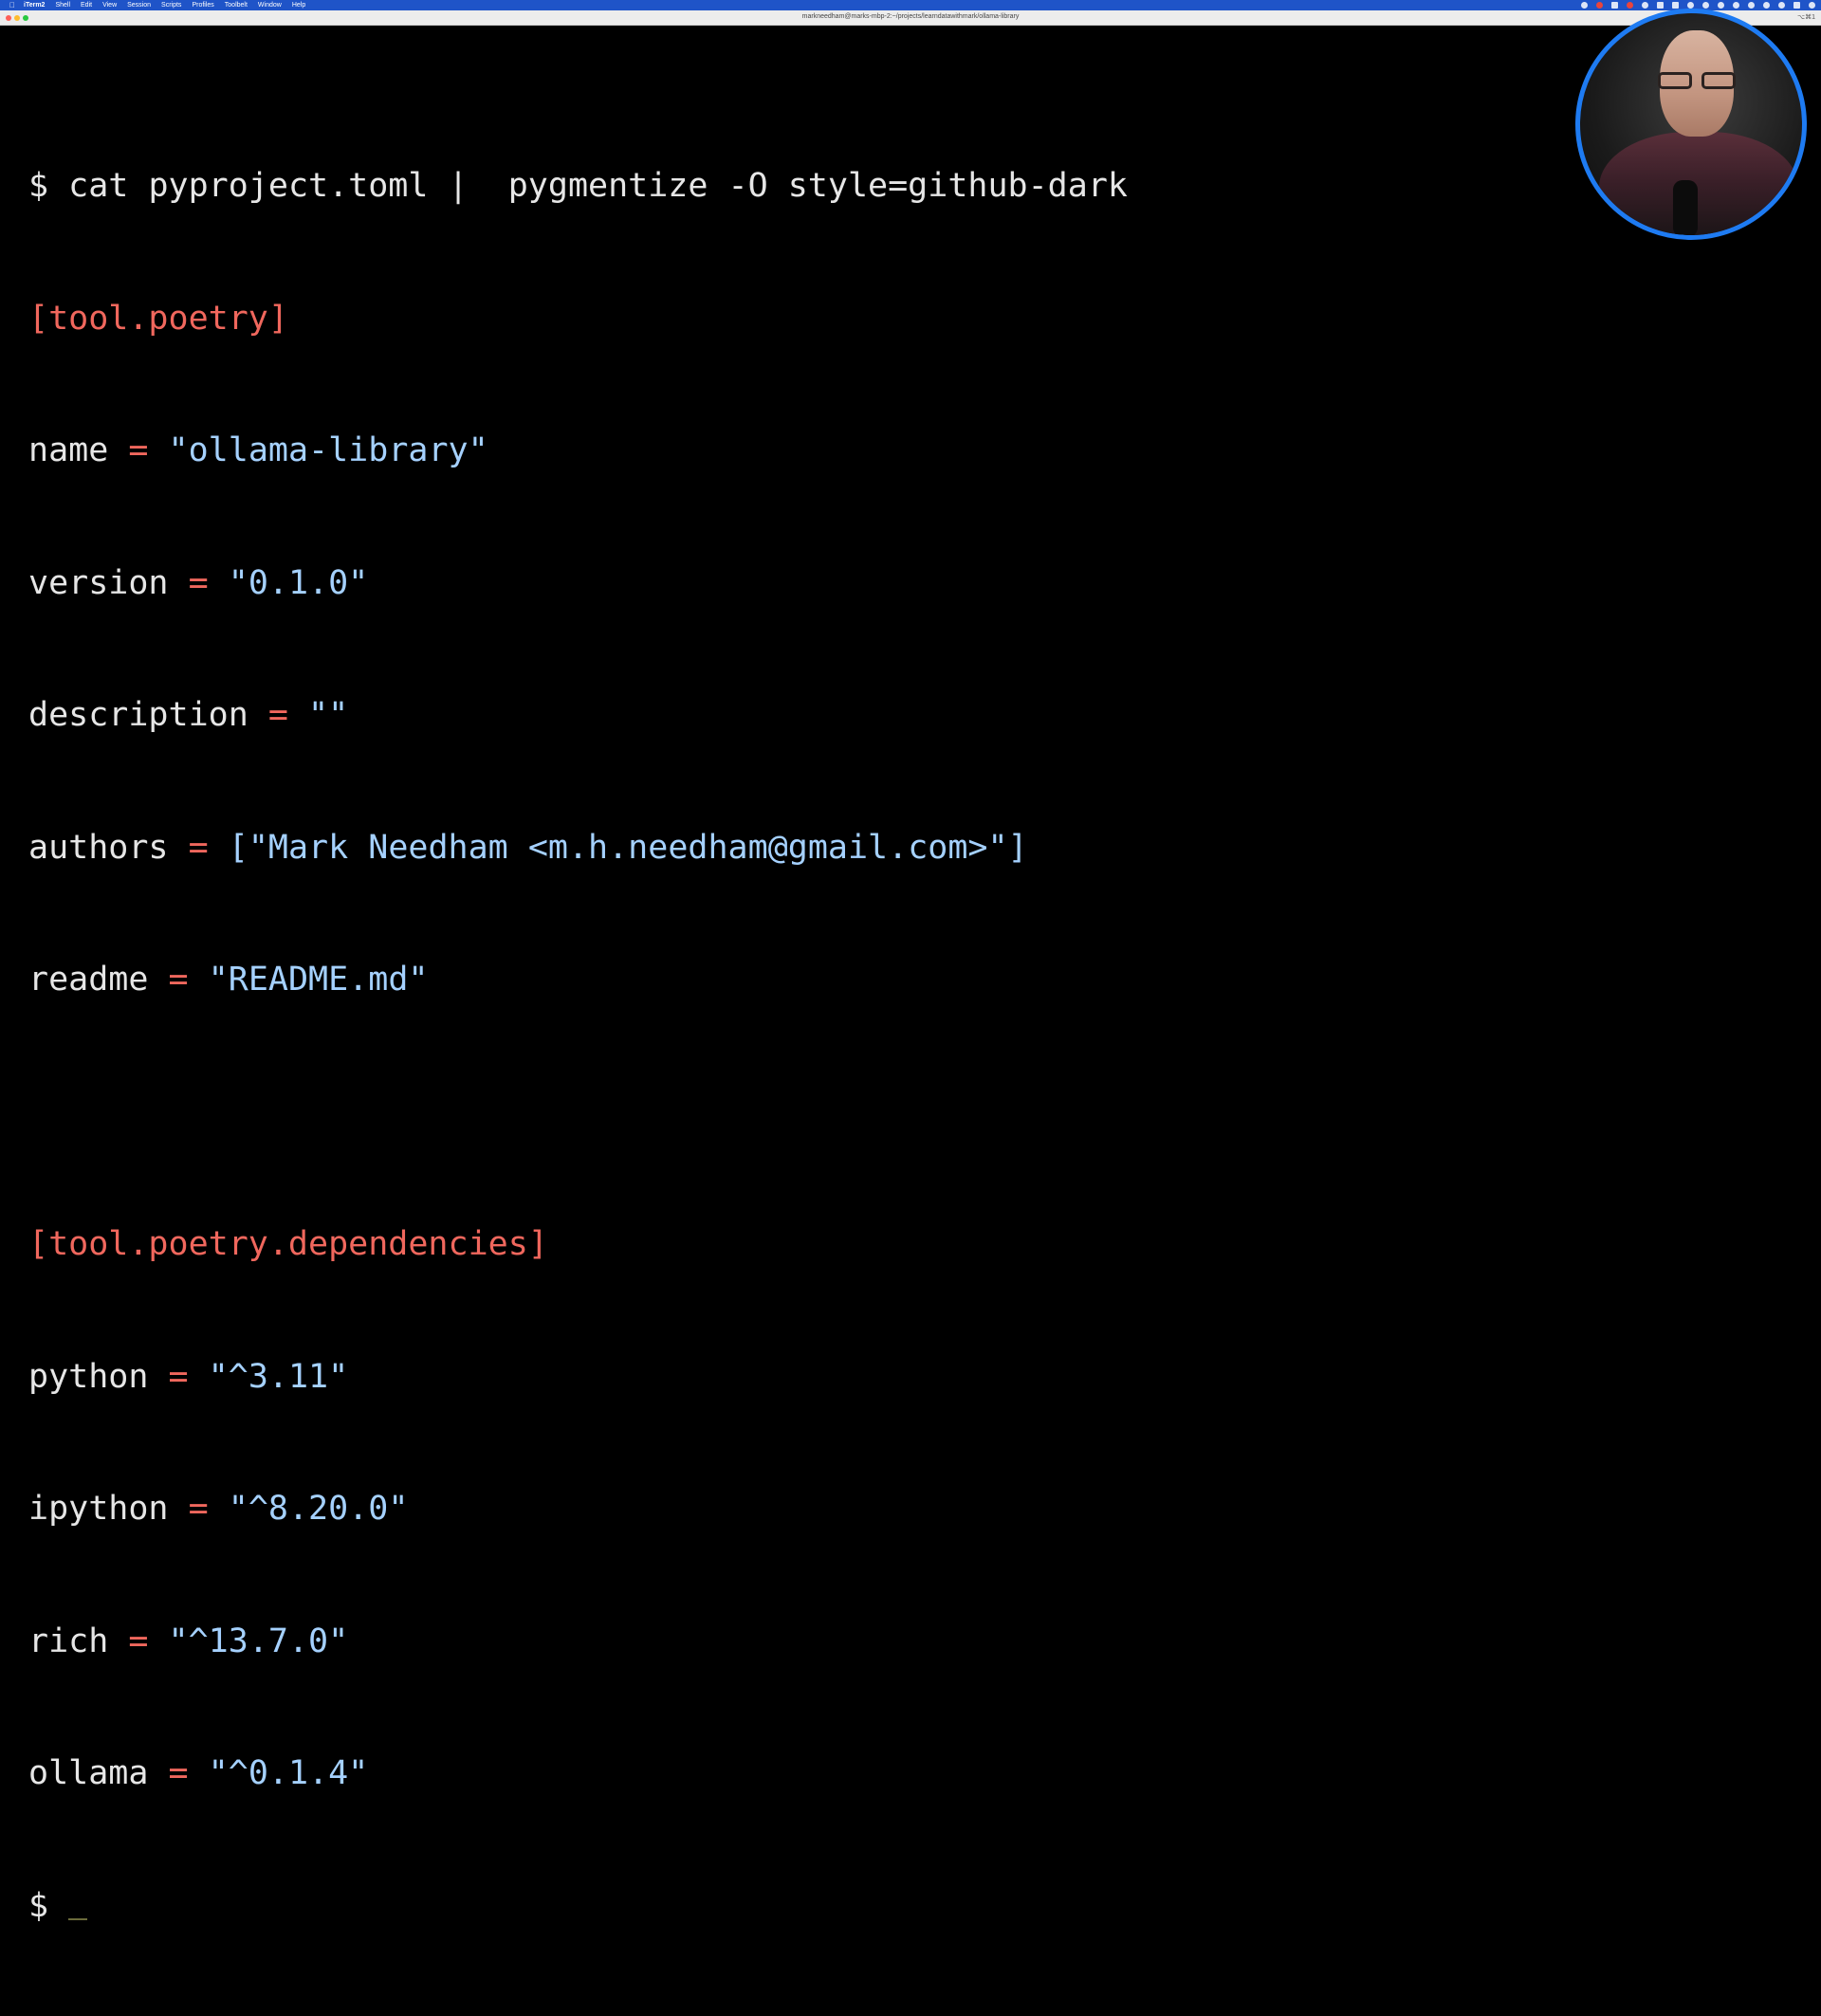  I want to click on presenter-body, so click(1698, 183).